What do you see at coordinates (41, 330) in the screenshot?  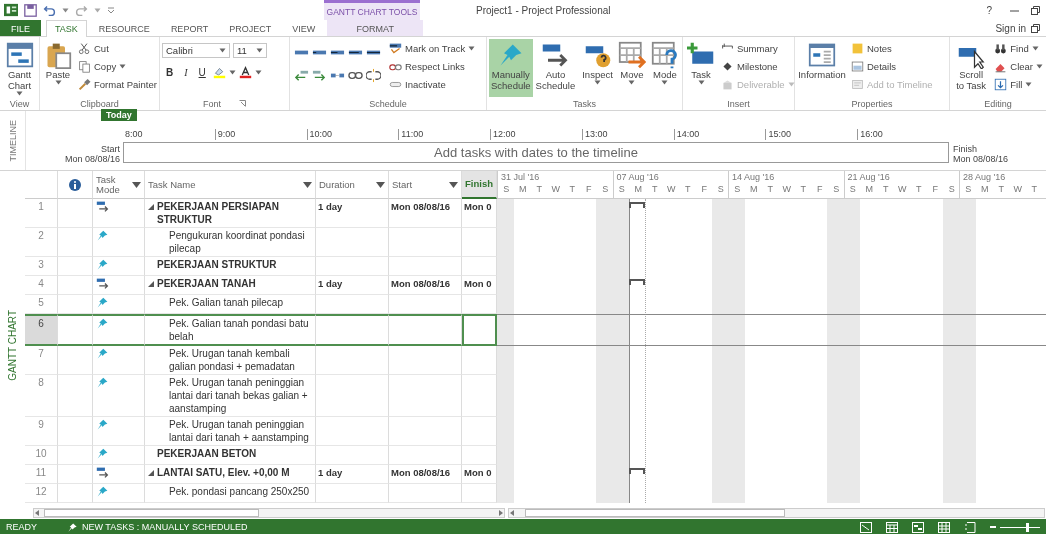 I see `row-number: 6` at bounding box center [41, 330].